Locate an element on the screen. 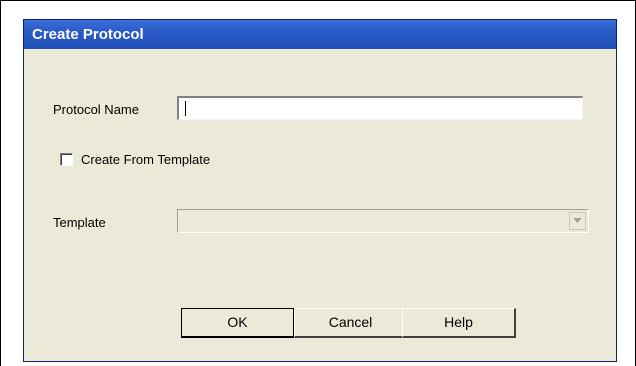 The width and height of the screenshot is (636, 366). ok-button: OK is located at coordinates (238, 323).